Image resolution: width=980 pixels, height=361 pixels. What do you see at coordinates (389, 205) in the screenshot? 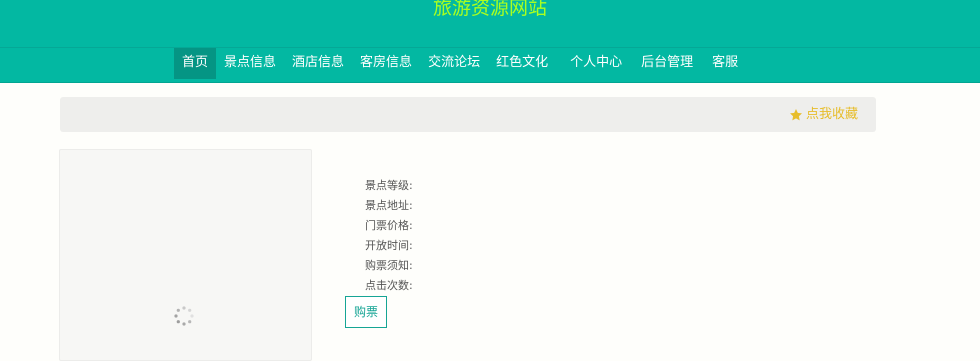
I see `address-label: 景点地址:` at bounding box center [389, 205].